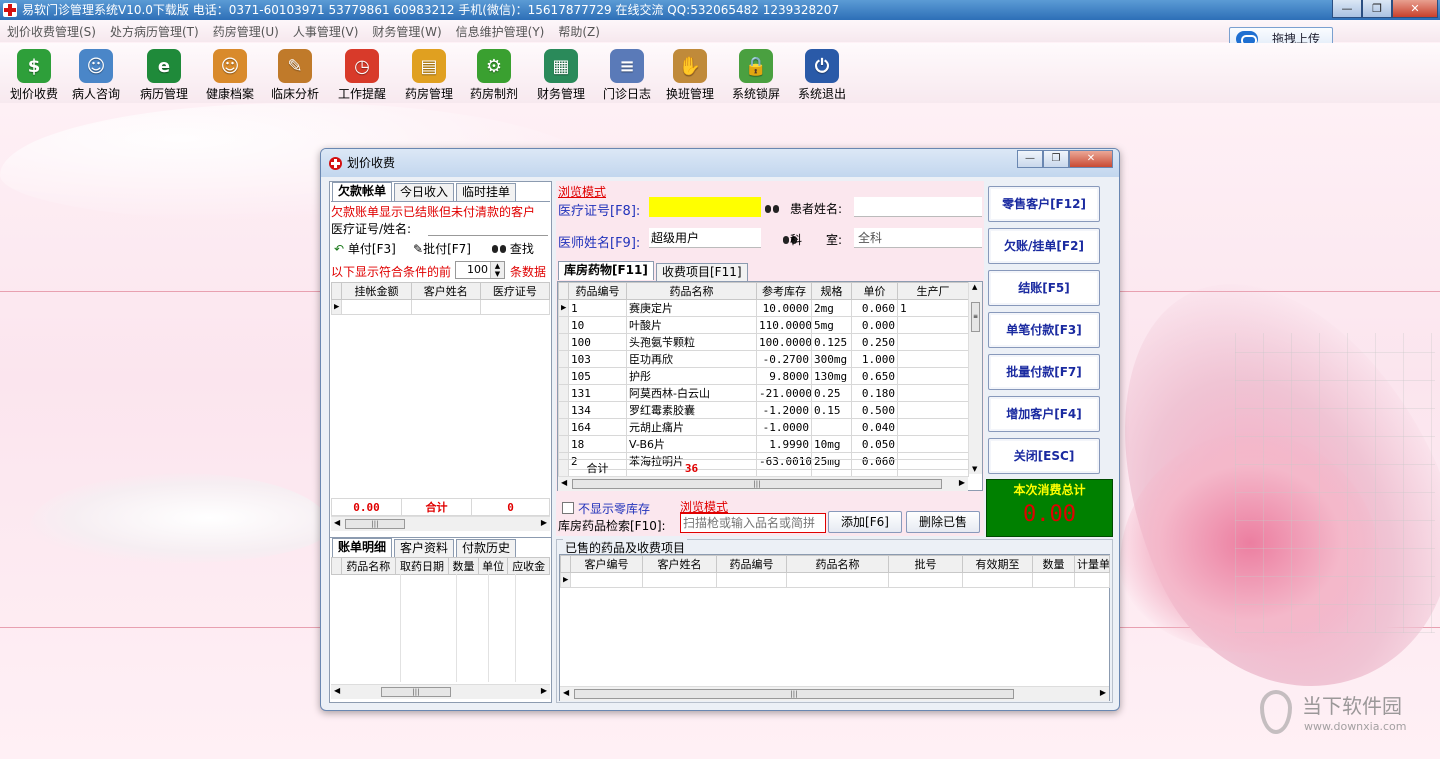 The width and height of the screenshot is (1440, 759). What do you see at coordinates (1044, 372) in the screenshot?
I see `batch-payment-button: 批量付款[F7]` at bounding box center [1044, 372].